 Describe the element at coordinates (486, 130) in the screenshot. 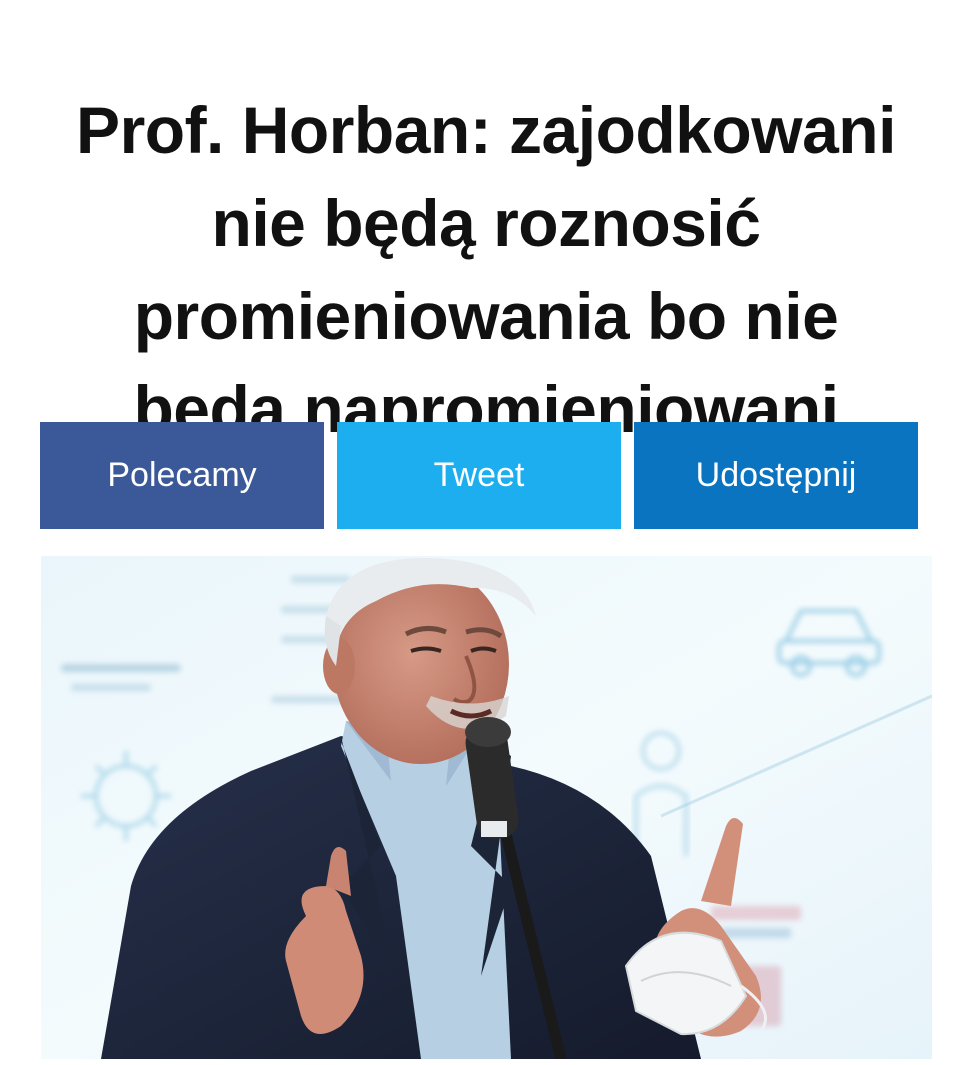

I see `headline-line-1: Prof. Horban: zajodkowani` at that location.